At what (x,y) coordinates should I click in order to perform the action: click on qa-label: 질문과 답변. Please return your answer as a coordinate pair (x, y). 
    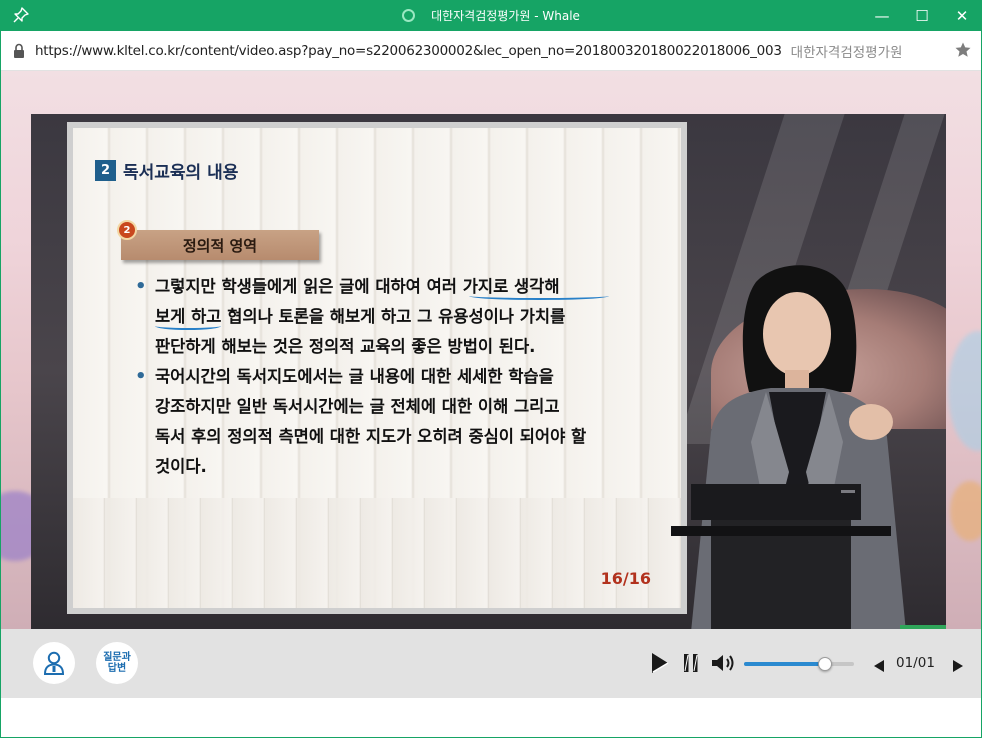
    Looking at the image, I should click on (117, 663).